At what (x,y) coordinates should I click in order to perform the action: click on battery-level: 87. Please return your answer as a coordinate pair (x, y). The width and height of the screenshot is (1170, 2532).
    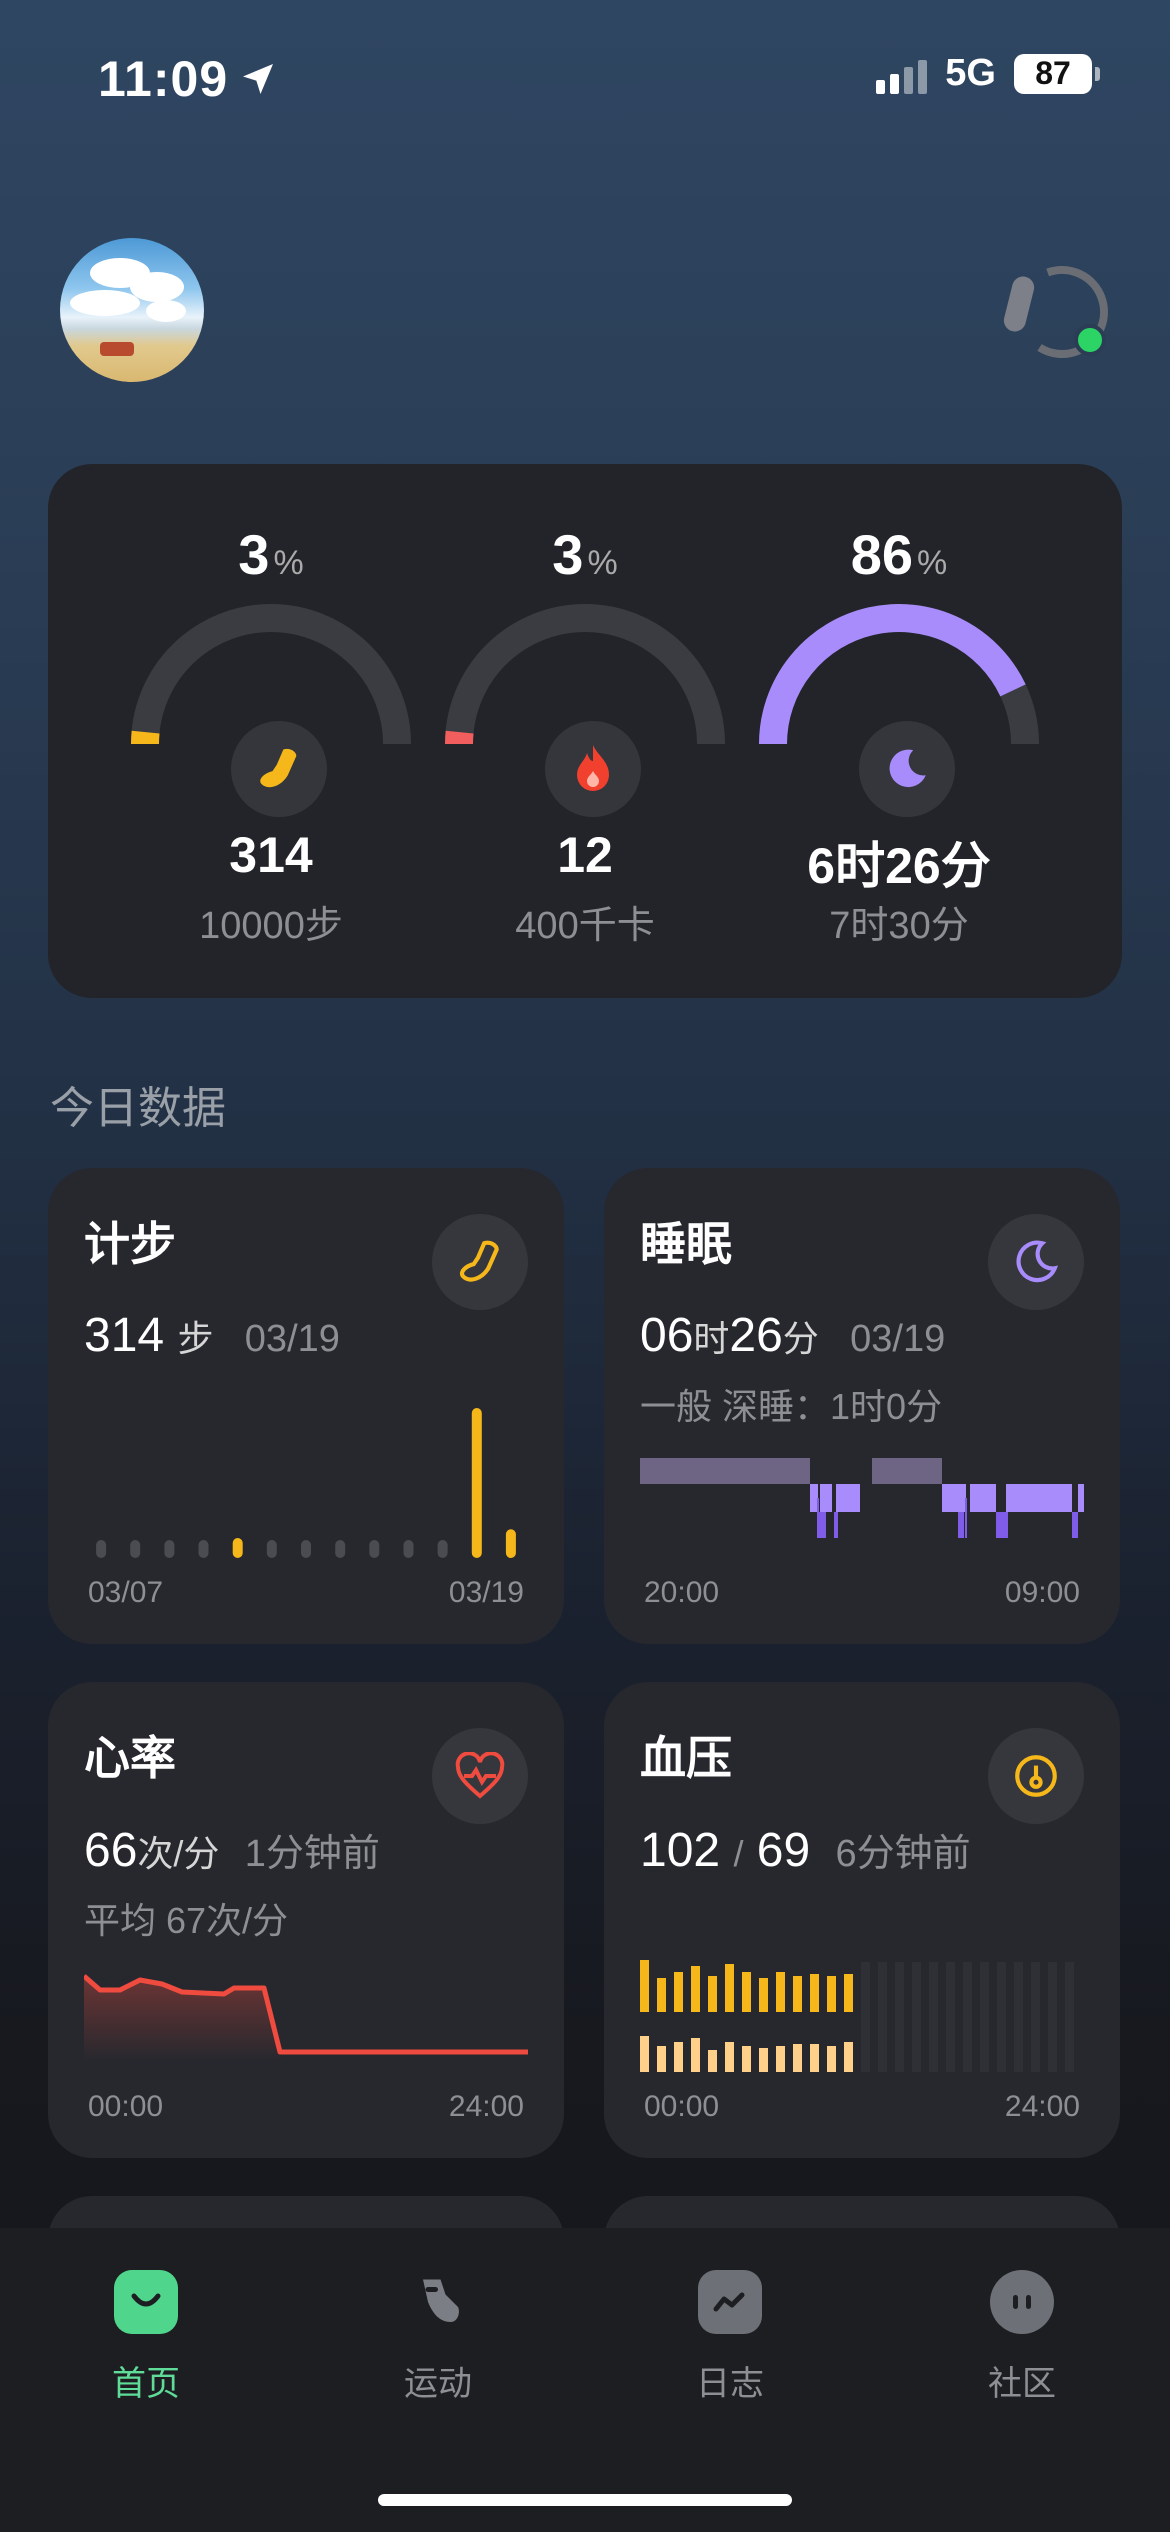
    Looking at the image, I should click on (1053, 73).